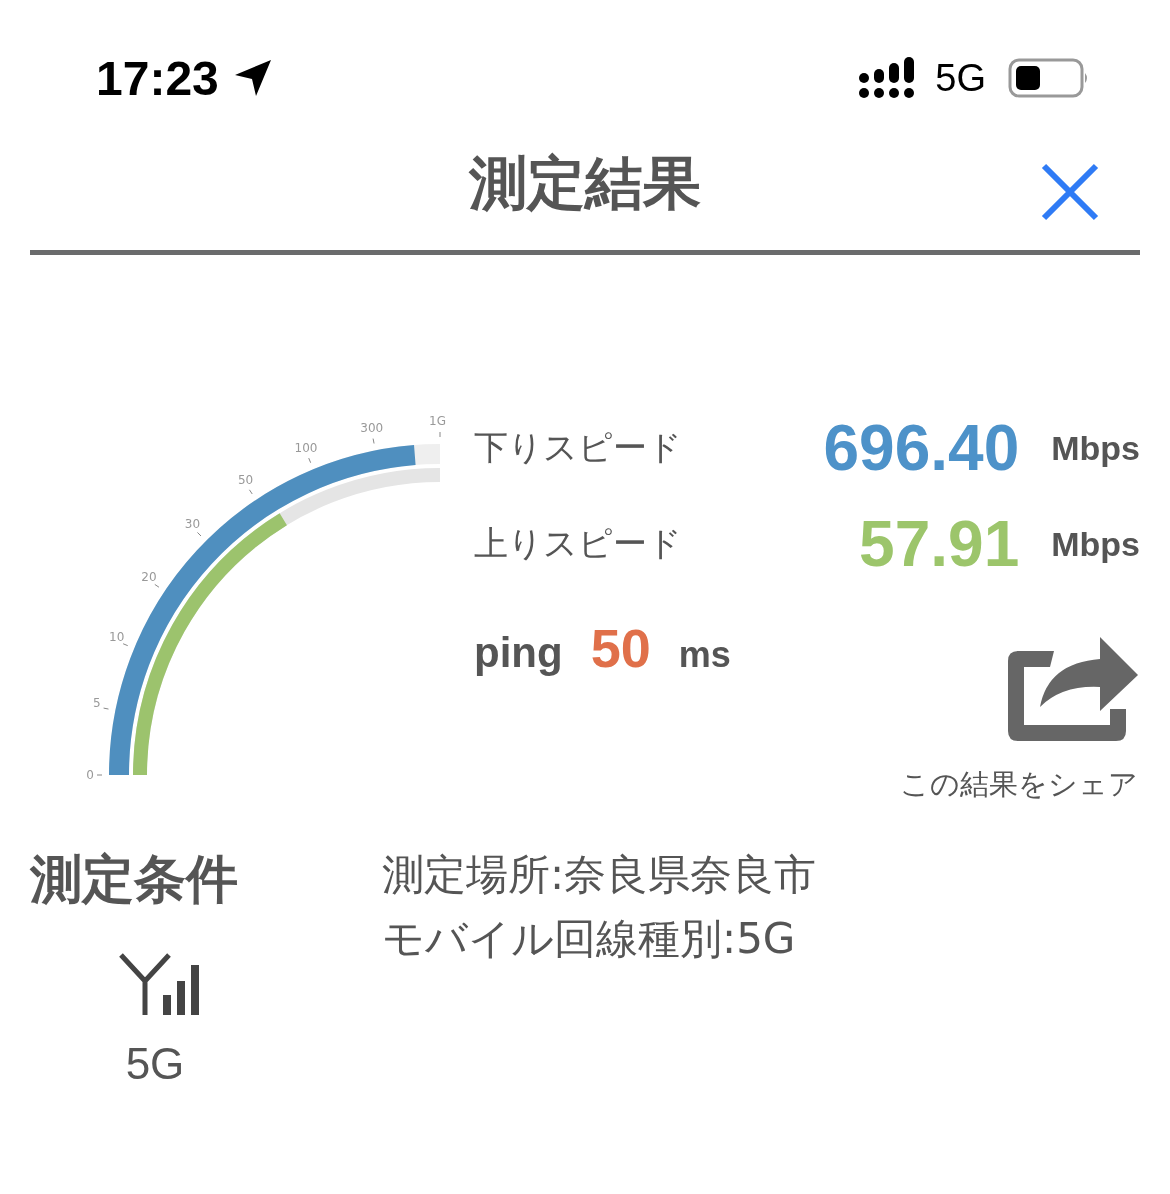  What do you see at coordinates (1019, 785) in the screenshot?
I see `share-label: この結果をシェア` at bounding box center [1019, 785].